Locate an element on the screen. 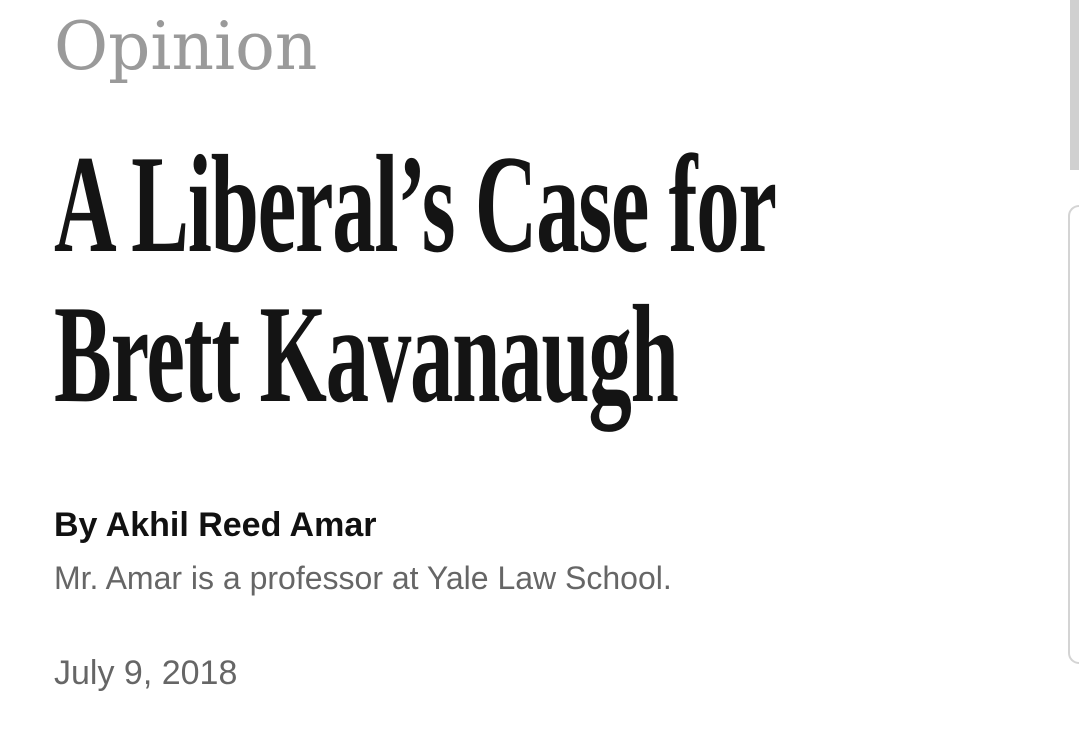  headline-line-2: Brett Kavanaugh is located at coordinates (366, 354).